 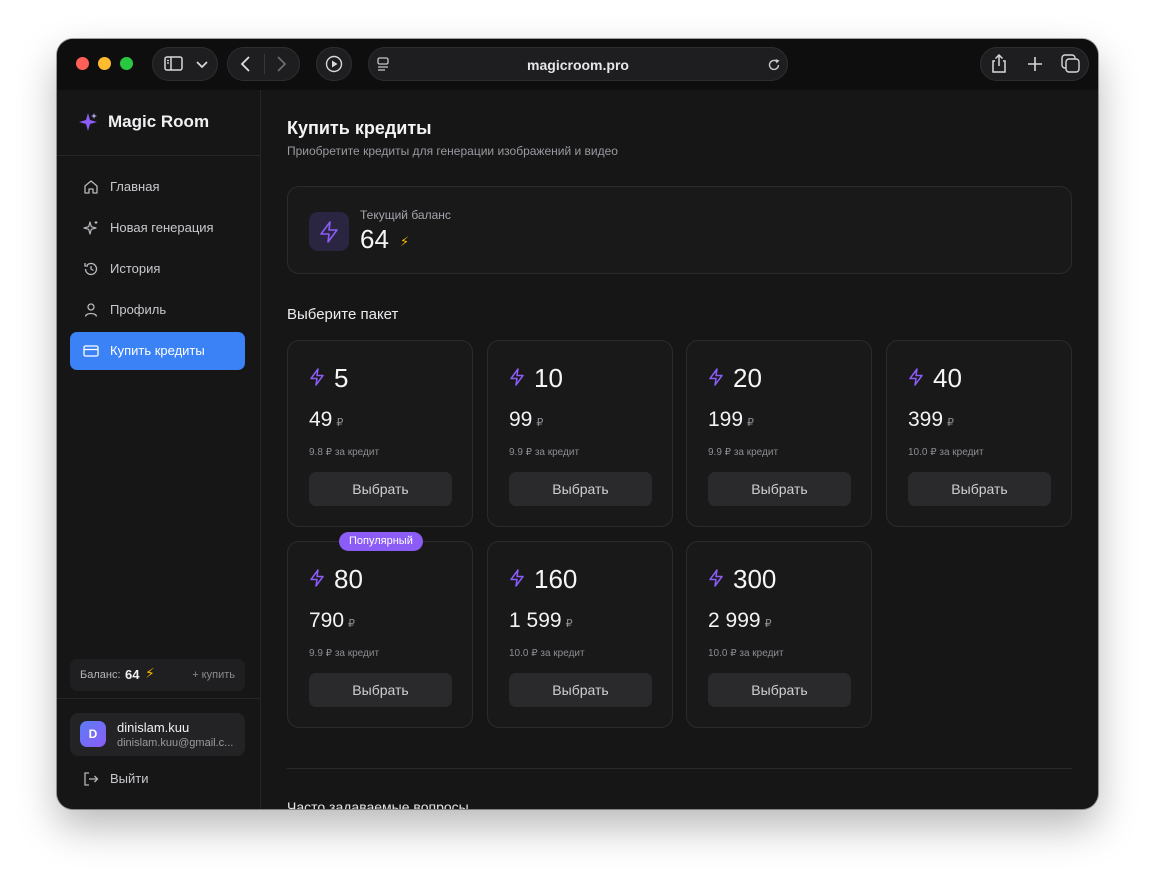 What do you see at coordinates (1035, 64) in the screenshot?
I see `new-tab-icon` at bounding box center [1035, 64].